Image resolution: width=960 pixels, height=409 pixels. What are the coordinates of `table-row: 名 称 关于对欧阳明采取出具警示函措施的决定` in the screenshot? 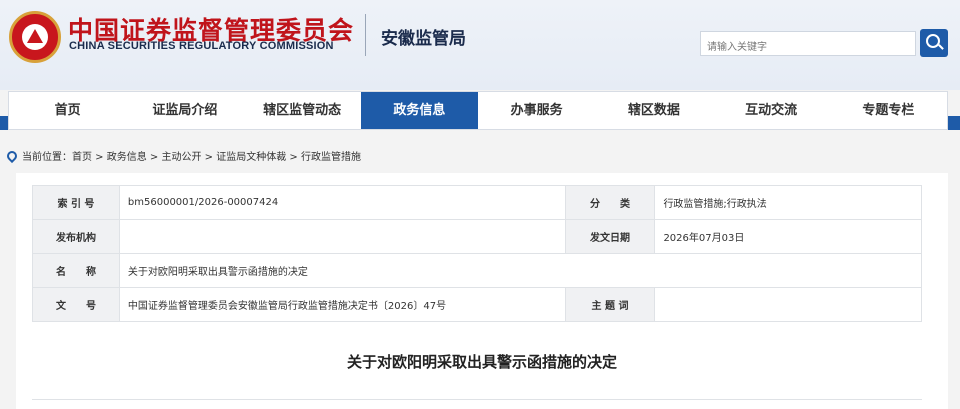 It's located at (477, 270).